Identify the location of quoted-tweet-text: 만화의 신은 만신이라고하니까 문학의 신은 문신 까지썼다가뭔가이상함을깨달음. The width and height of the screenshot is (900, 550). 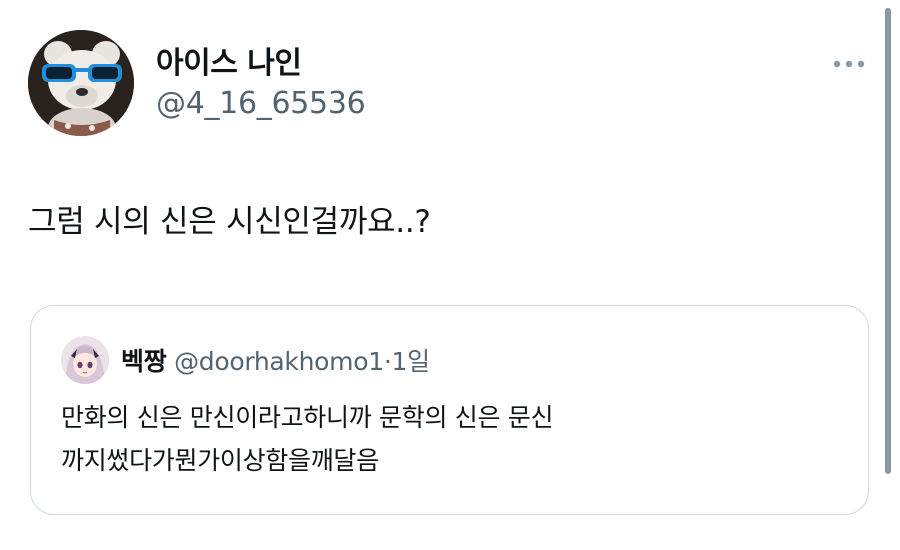
(307, 439).